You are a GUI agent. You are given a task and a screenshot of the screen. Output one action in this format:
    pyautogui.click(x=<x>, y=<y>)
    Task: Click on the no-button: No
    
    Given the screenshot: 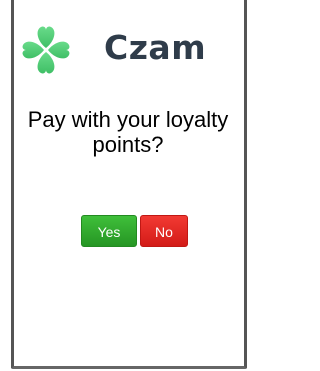 What is the action you would take?
    pyautogui.click(x=164, y=231)
    